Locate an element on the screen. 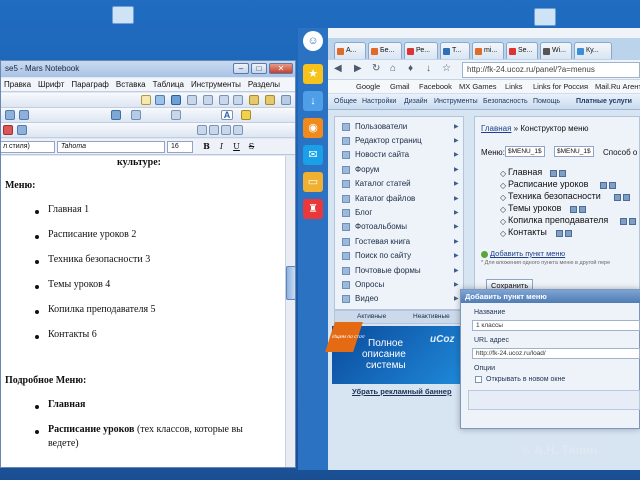  paste-icon is located at coordinates (238, 100).